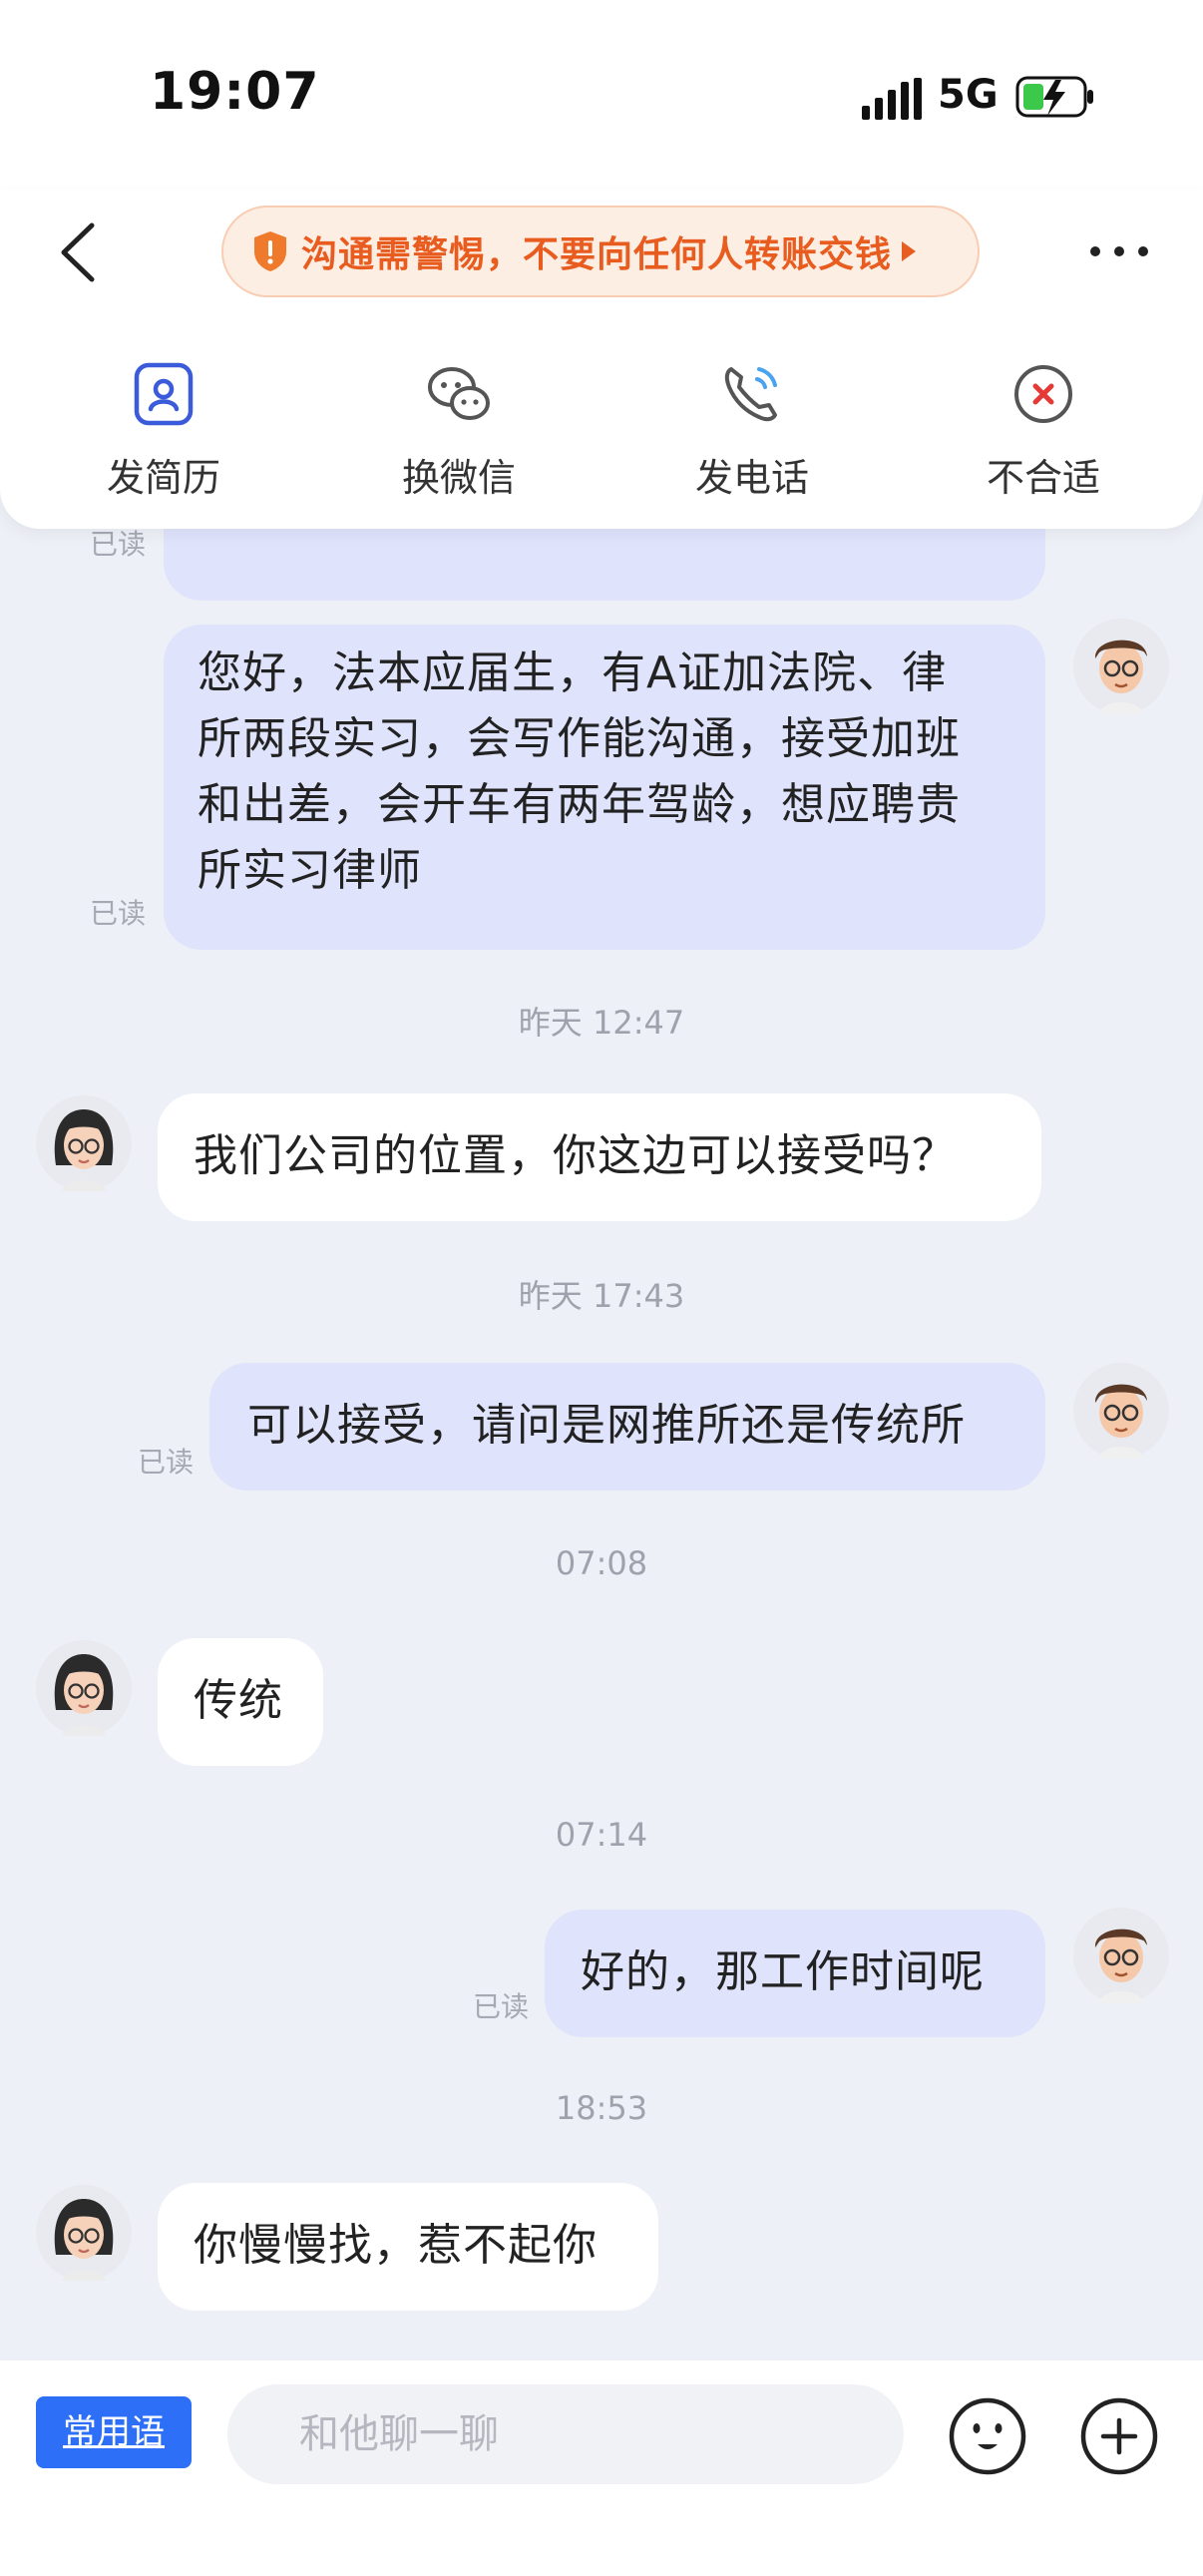 This screenshot has width=1203, height=2576. Describe the element at coordinates (601, 1563) in the screenshot. I see `timestamp: 07:08` at that location.